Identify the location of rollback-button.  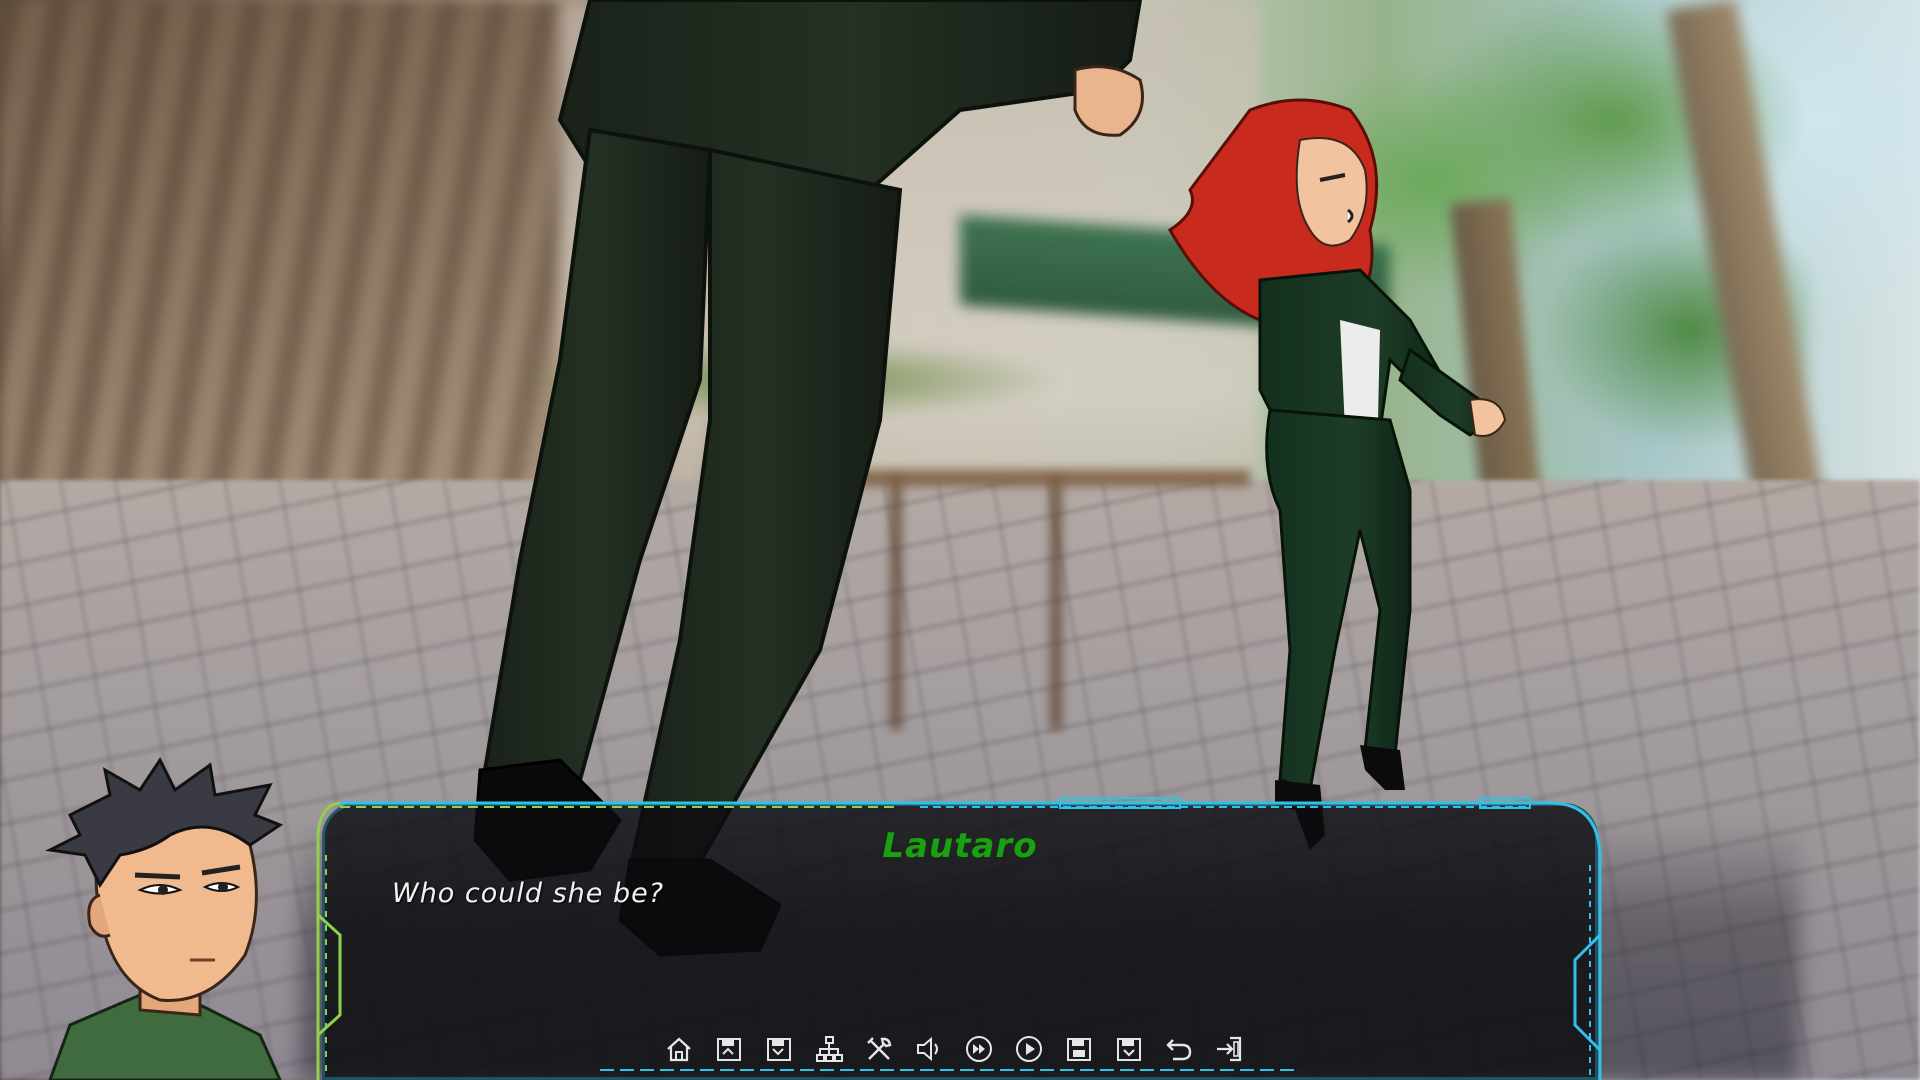
(1179, 1049).